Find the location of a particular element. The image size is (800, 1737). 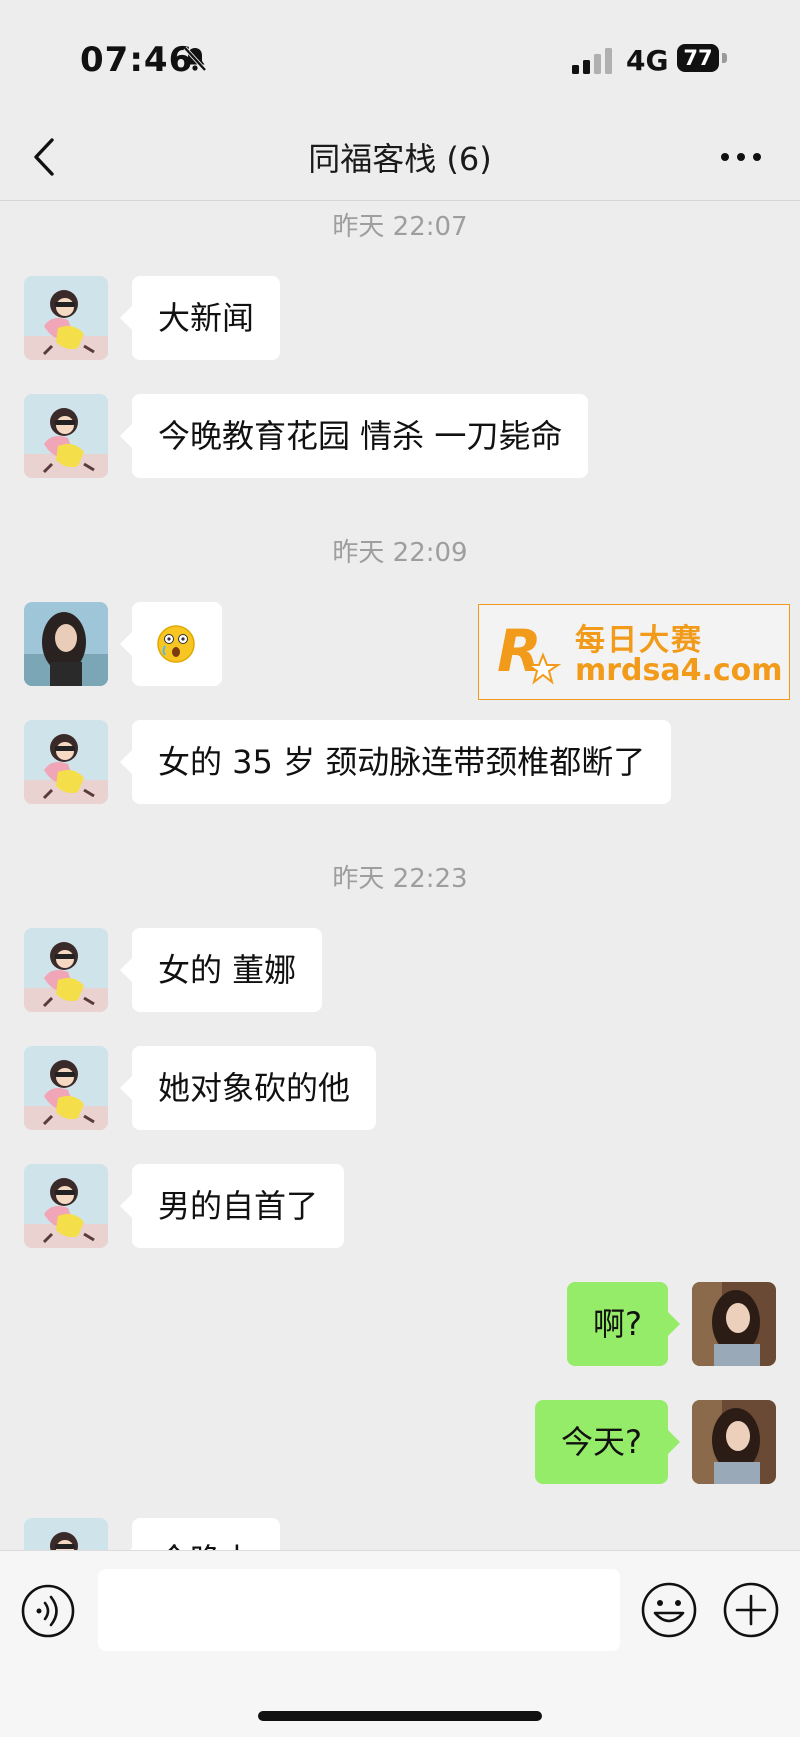

watermark-r-star-icon: R is located at coordinates (529, 651).